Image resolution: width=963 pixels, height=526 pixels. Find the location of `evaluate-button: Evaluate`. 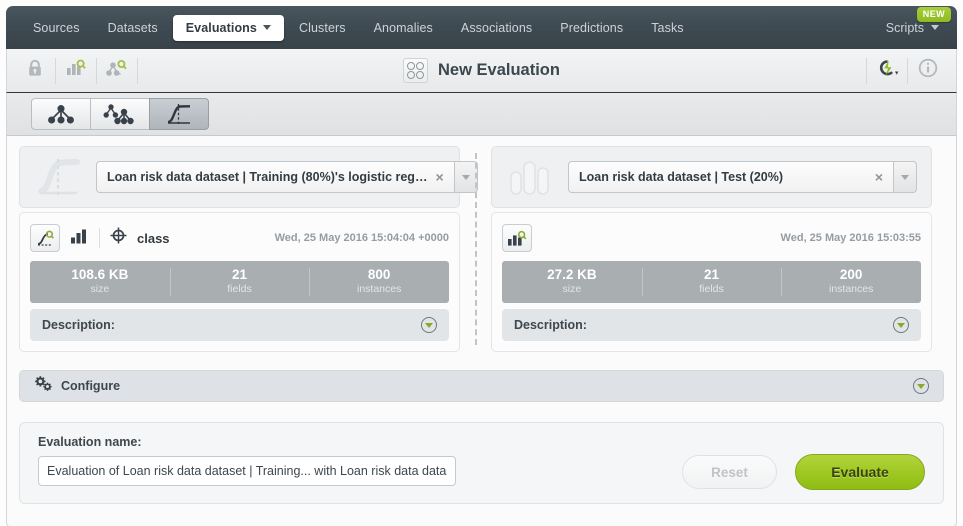

evaluate-button: Evaluate is located at coordinates (860, 472).